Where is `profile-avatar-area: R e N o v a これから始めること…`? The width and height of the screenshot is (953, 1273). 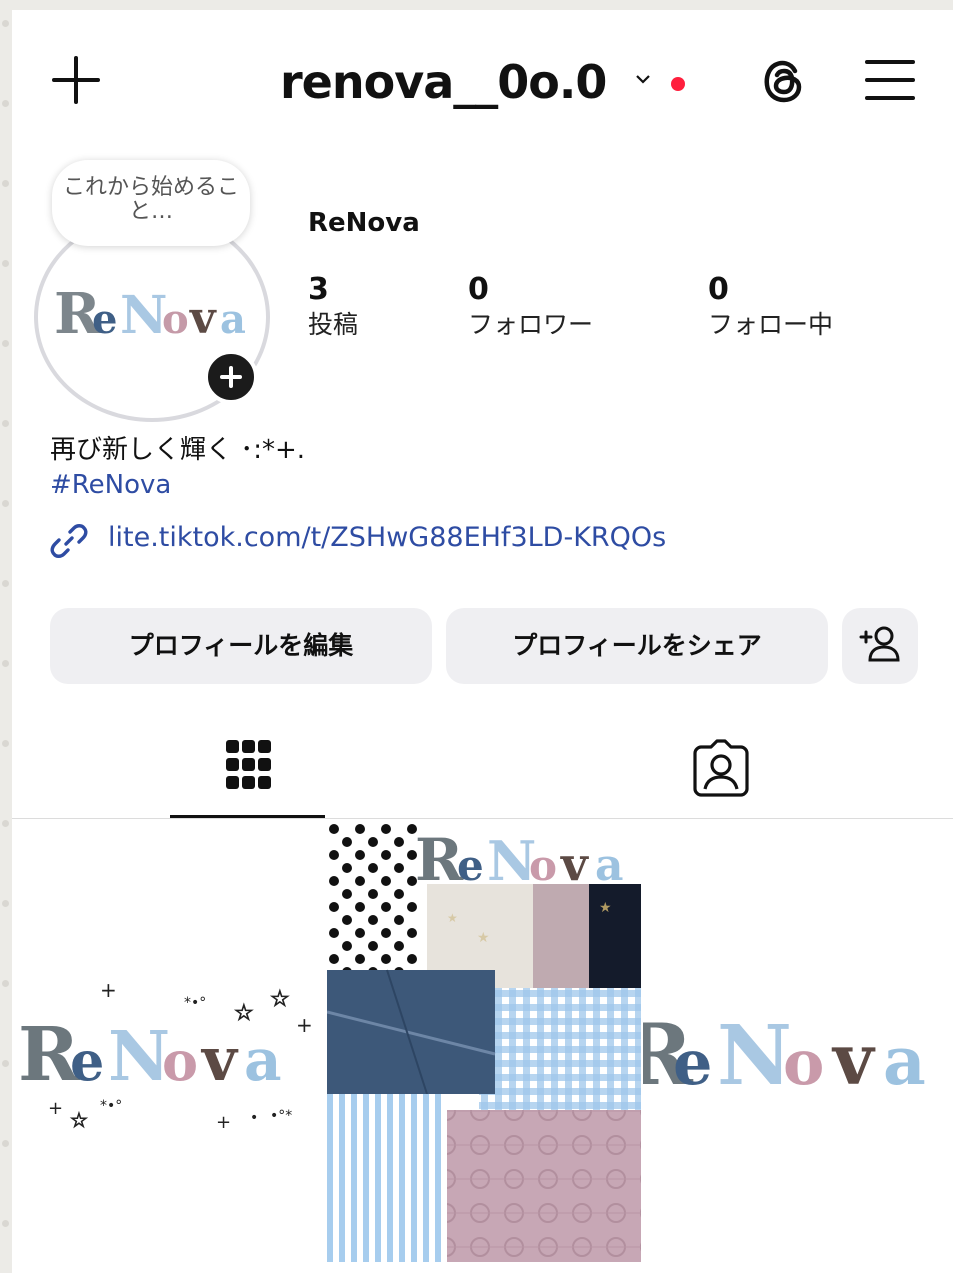 profile-avatar-area: R e N o v a これから始めること… is located at coordinates (152, 291).